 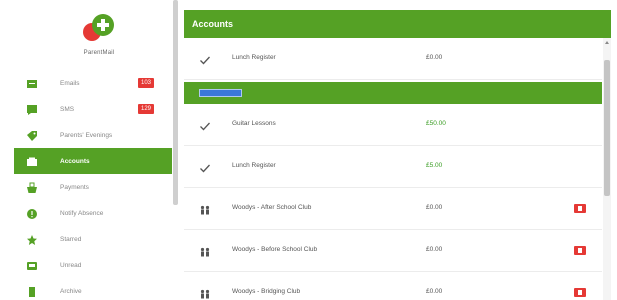 What do you see at coordinates (607, 42) in the screenshot?
I see `scroll-up-icon` at bounding box center [607, 42].